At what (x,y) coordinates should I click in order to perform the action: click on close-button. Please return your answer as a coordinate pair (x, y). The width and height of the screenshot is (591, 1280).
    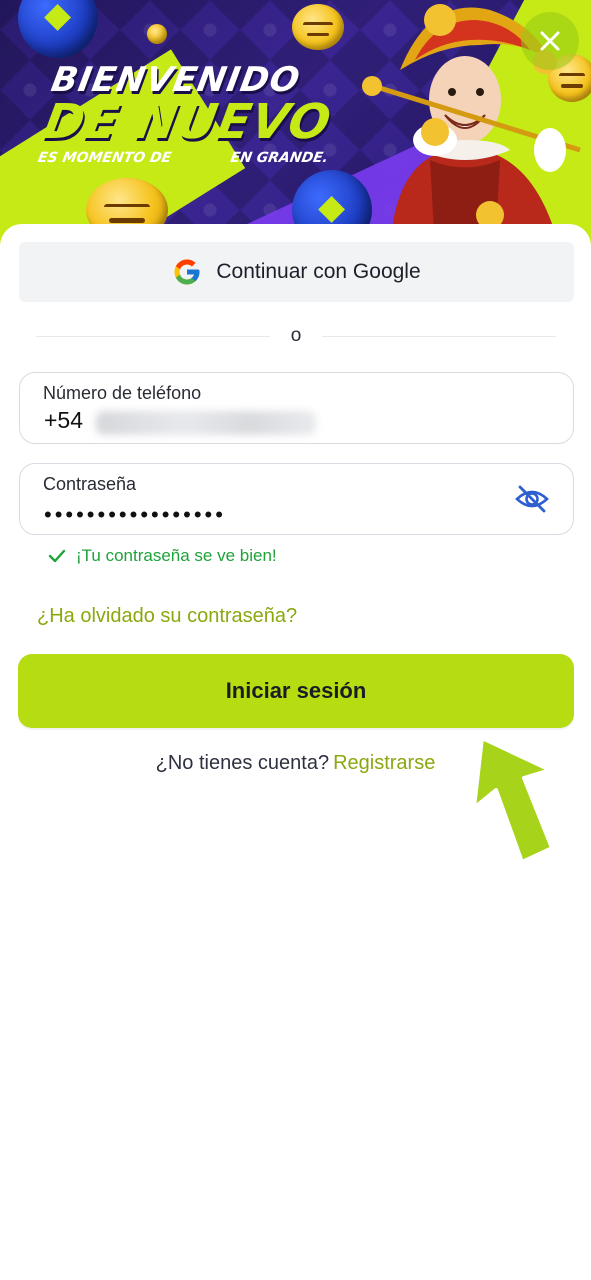
    Looking at the image, I should click on (550, 41).